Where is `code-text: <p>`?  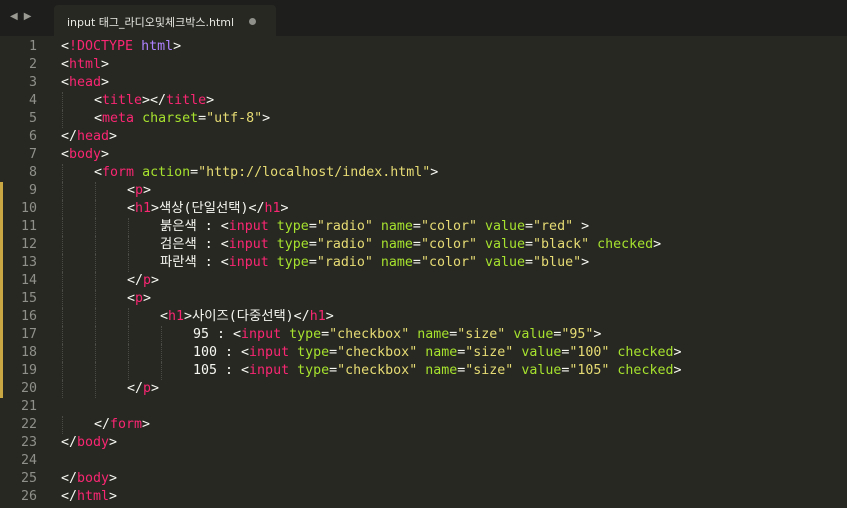
code-text: <p> is located at coordinates (139, 299).